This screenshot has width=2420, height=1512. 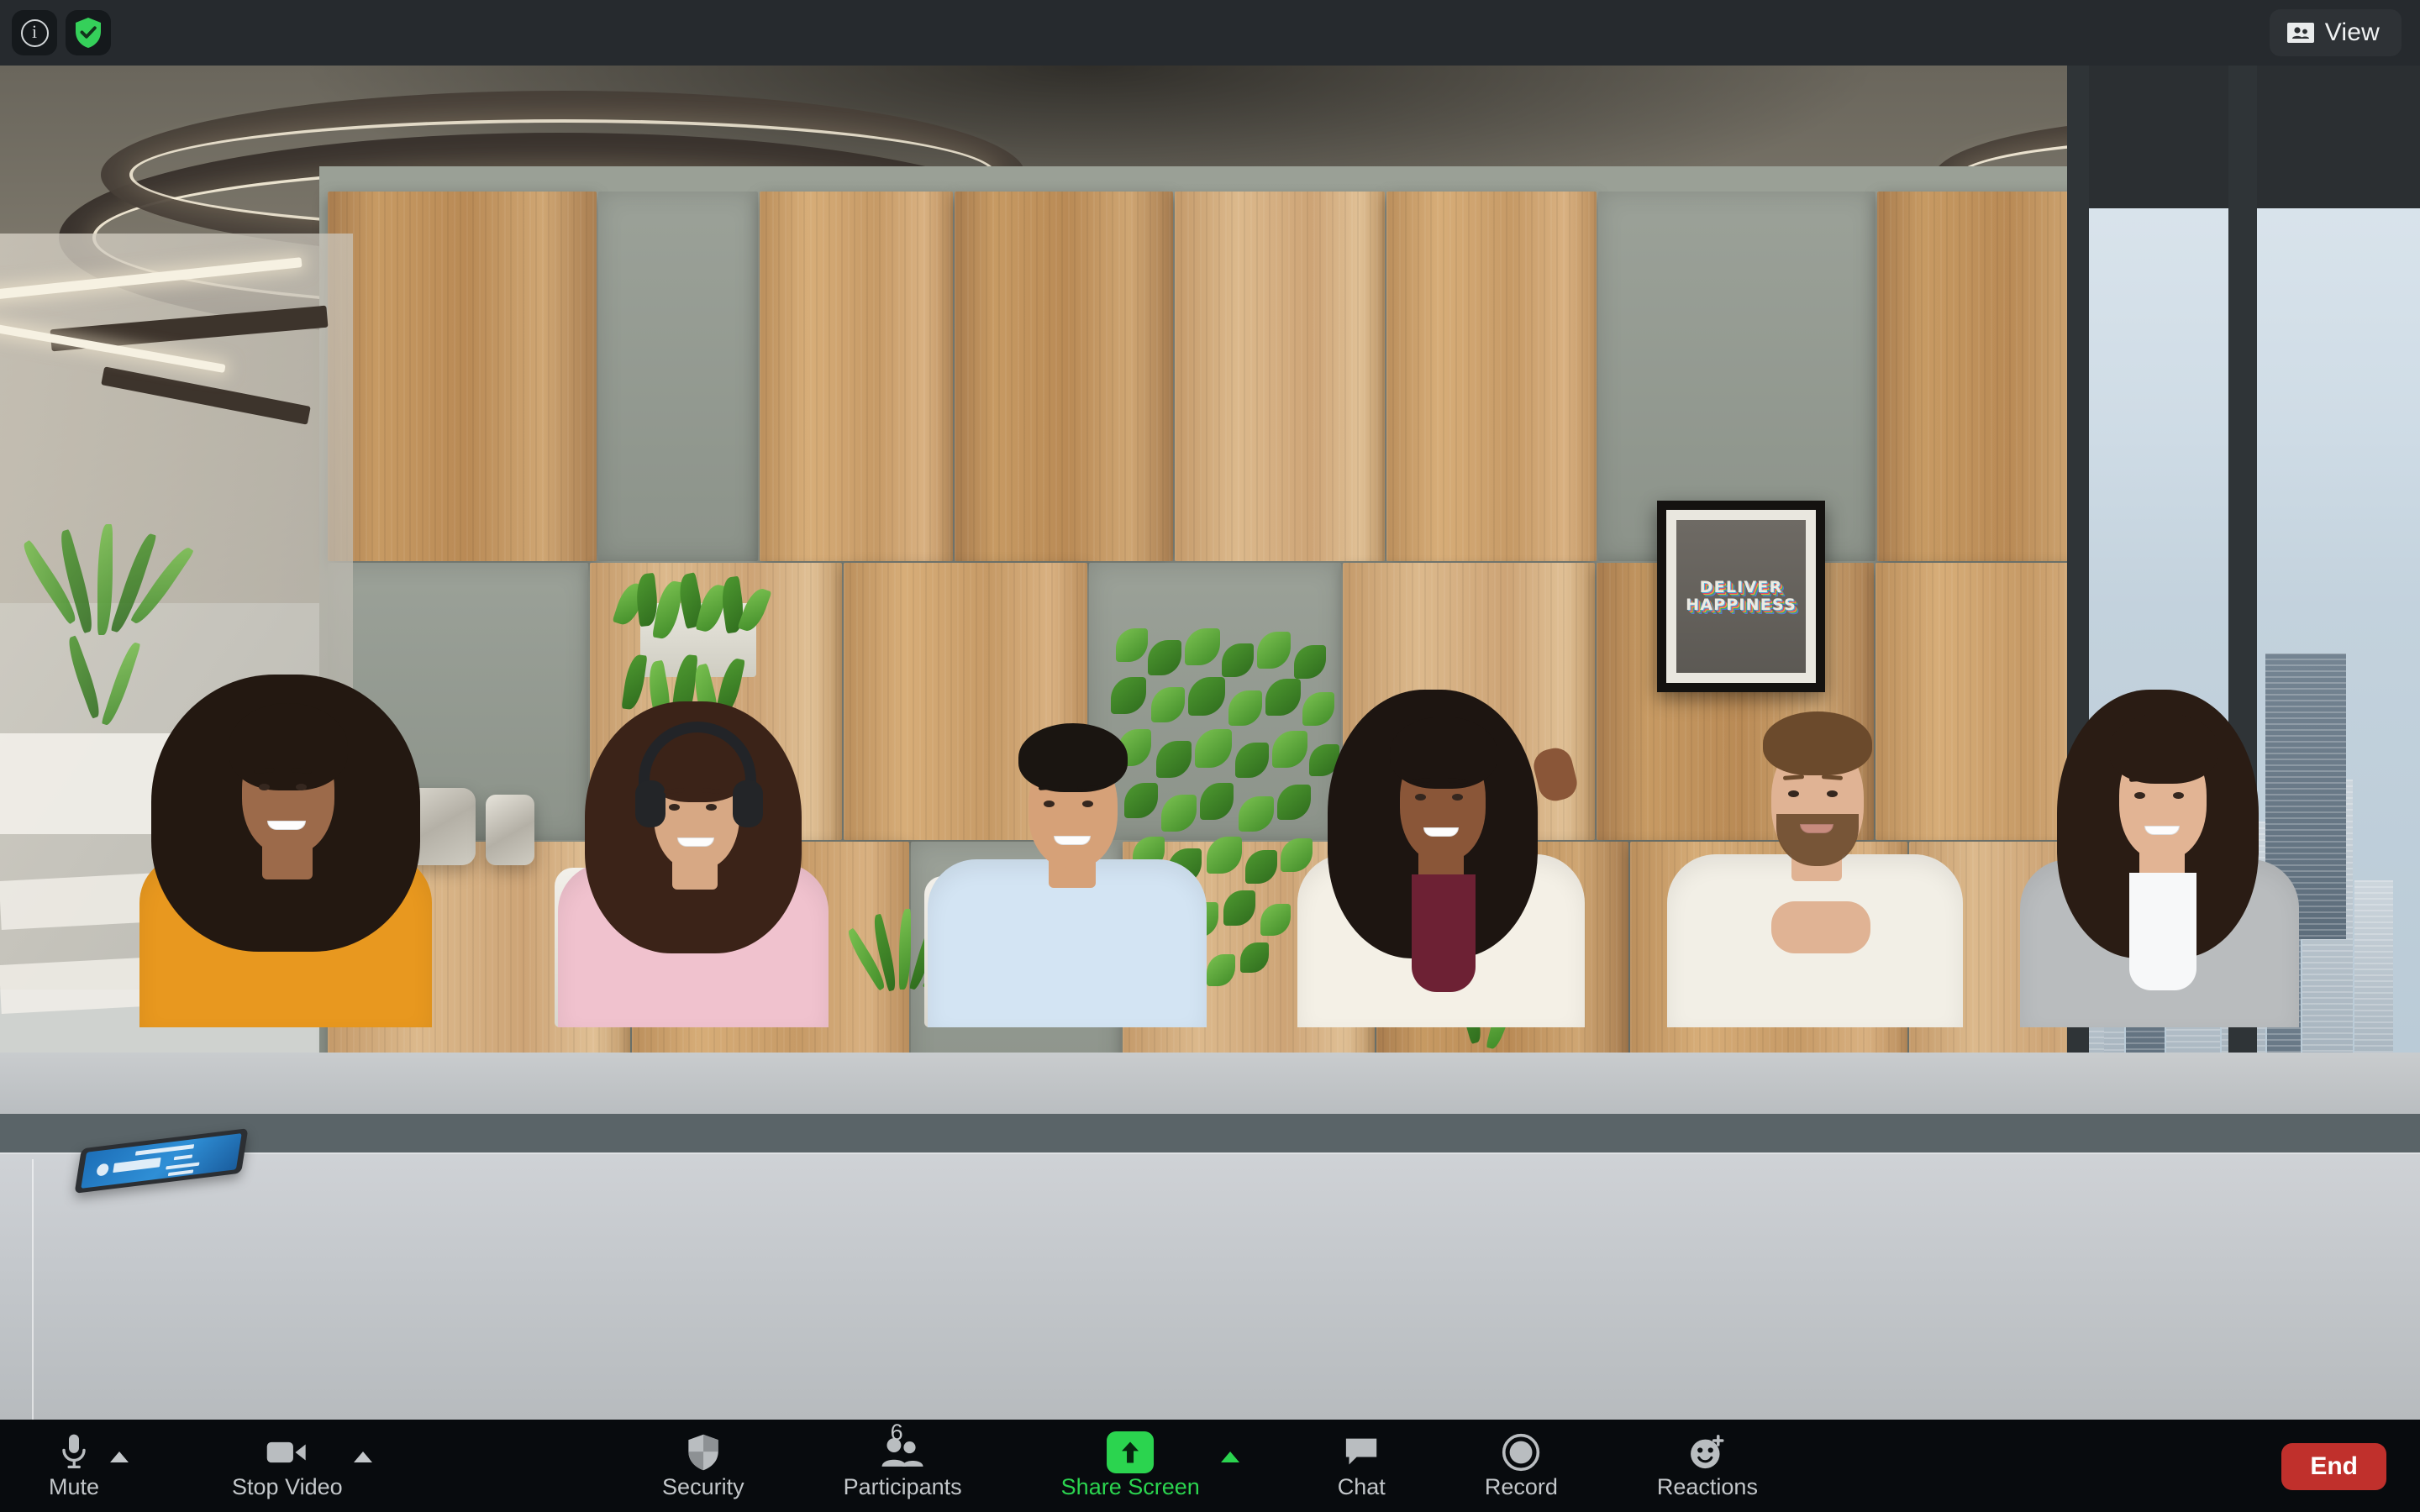 I want to click on video-camera-icon, so click(x=287, y=1452).